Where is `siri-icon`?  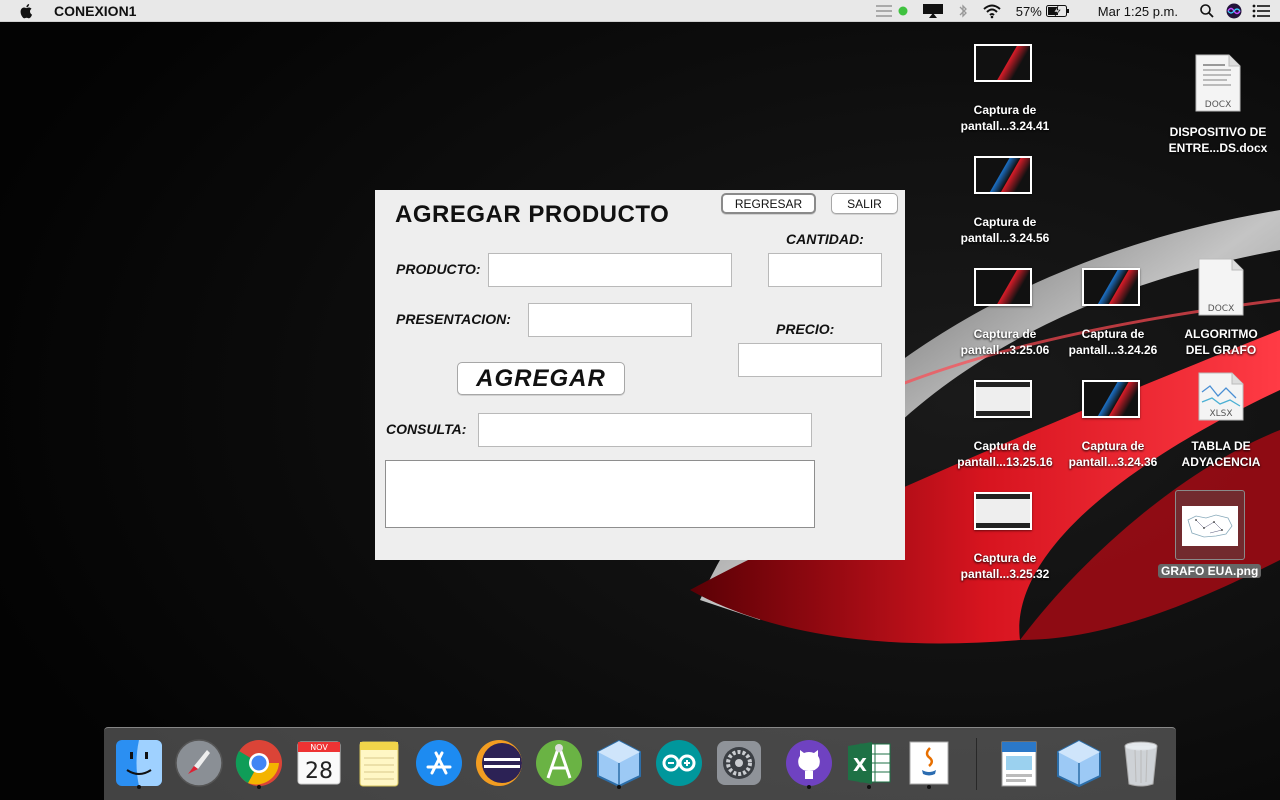
siri-icon is located at coordinates (1234, 11).